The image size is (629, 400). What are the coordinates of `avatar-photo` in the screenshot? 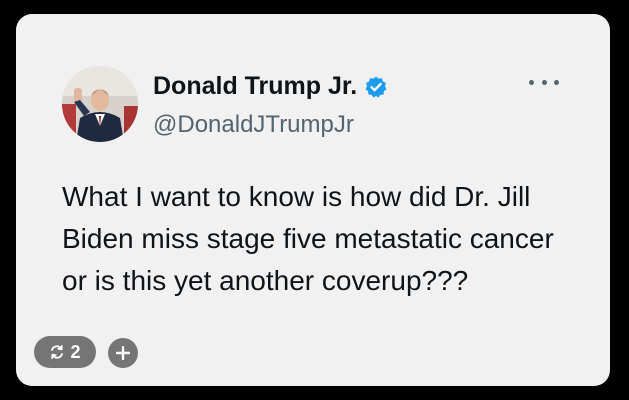 It's located at (100, 104).